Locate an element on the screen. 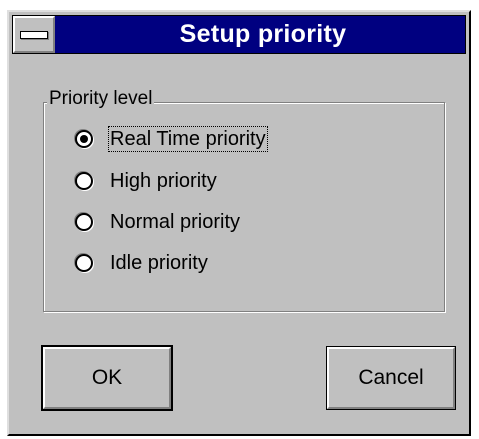 Image resolution: width=479 pixels, height=439 pixels. radio-real-time-priority: Real Time priority is located at coordinates (171, 139).